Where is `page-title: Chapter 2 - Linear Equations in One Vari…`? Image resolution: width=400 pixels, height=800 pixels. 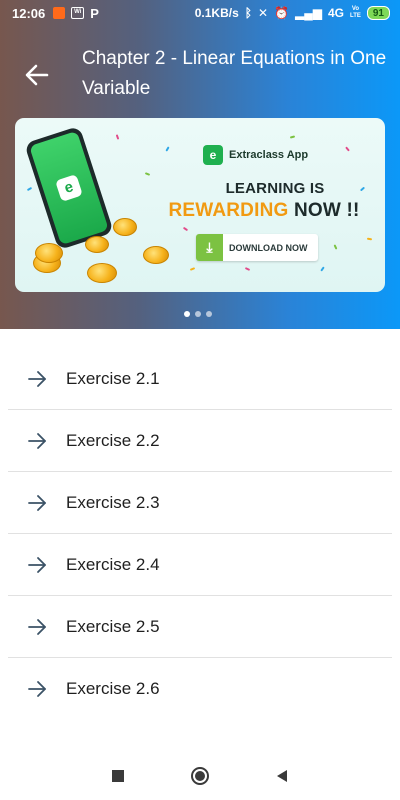 page-title: Chapter 2 - Linear Equations in One Vari… is located at coordinates (234, 73).